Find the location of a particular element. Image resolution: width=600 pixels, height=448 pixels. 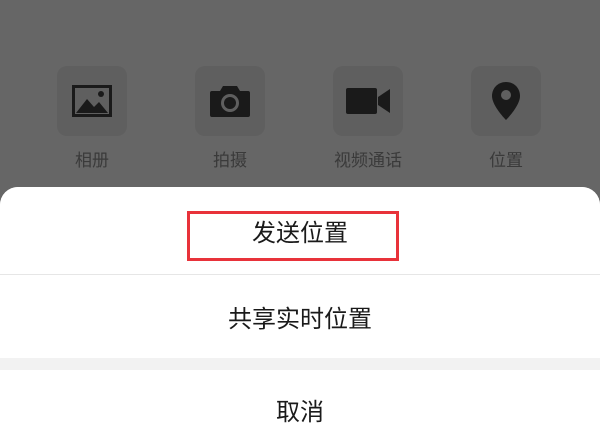

album-action: 相册 is located at coordinates (92, 119).